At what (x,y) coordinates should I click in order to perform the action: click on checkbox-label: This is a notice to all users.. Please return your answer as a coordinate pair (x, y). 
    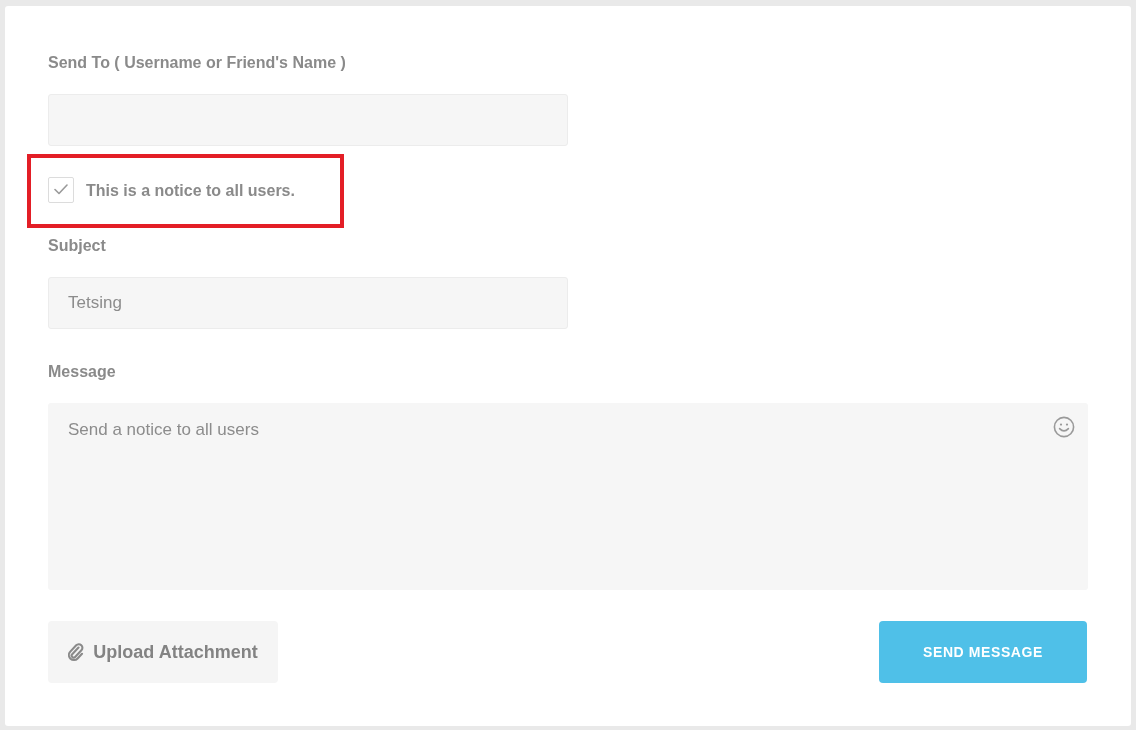
    Looking at the image, I should click on (190, 191).